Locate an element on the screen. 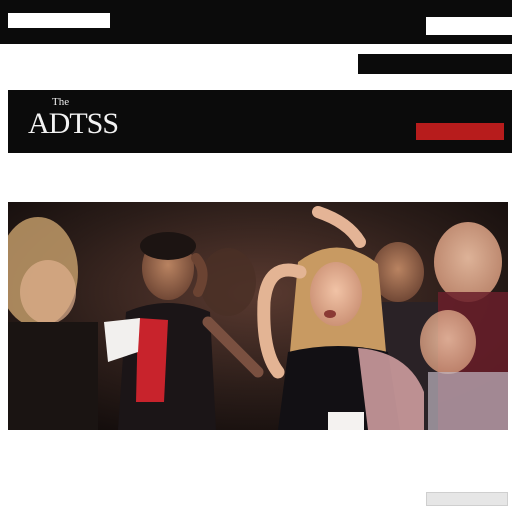  header-search-field is located at coordinates (435, 64).